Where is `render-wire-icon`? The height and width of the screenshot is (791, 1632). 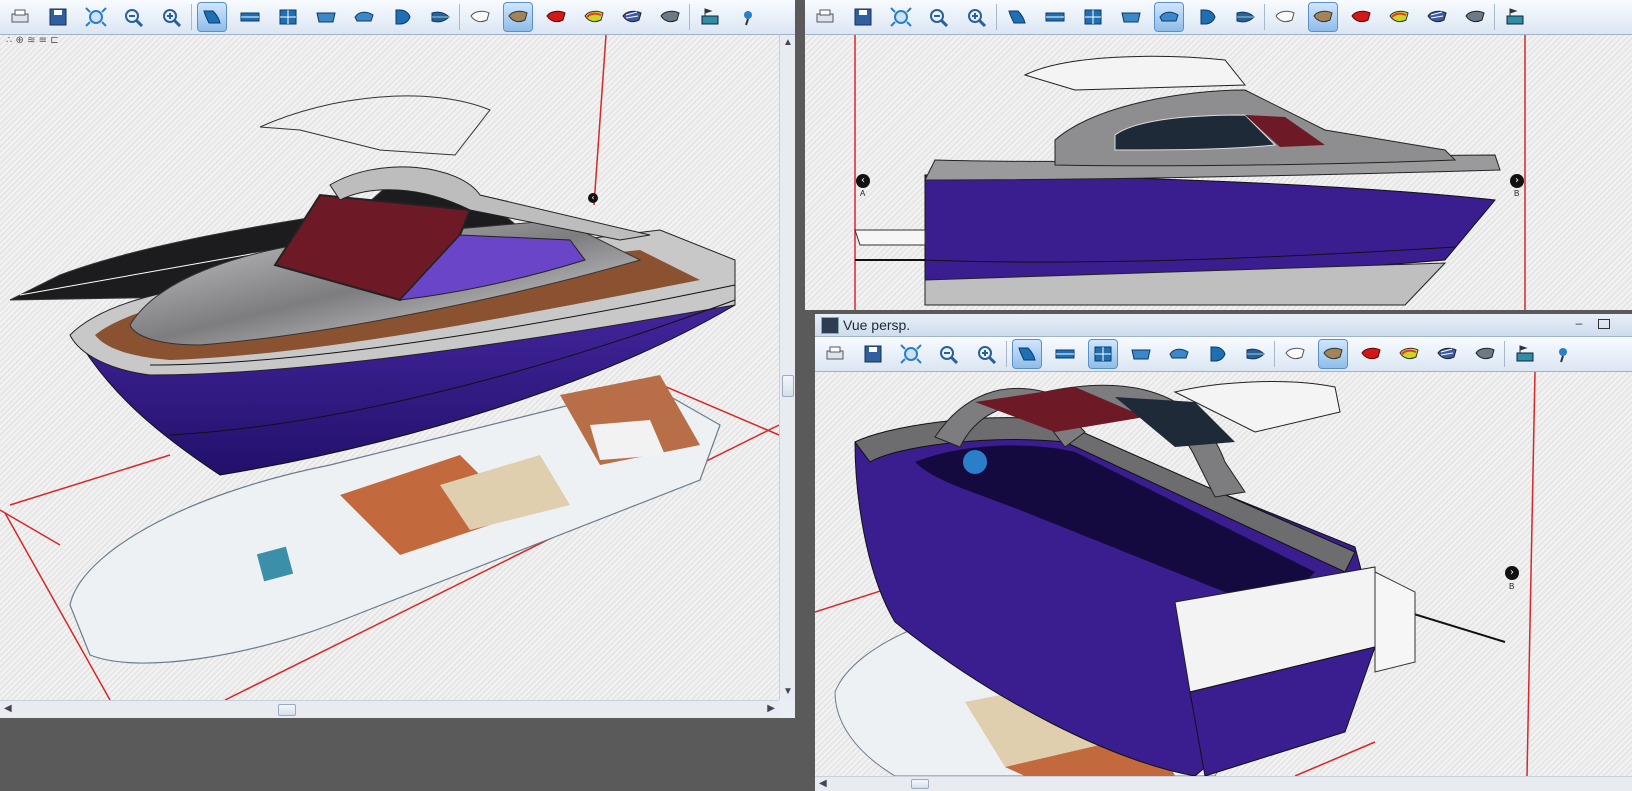
render-wire-icon is located at coordinates (1285, 16).